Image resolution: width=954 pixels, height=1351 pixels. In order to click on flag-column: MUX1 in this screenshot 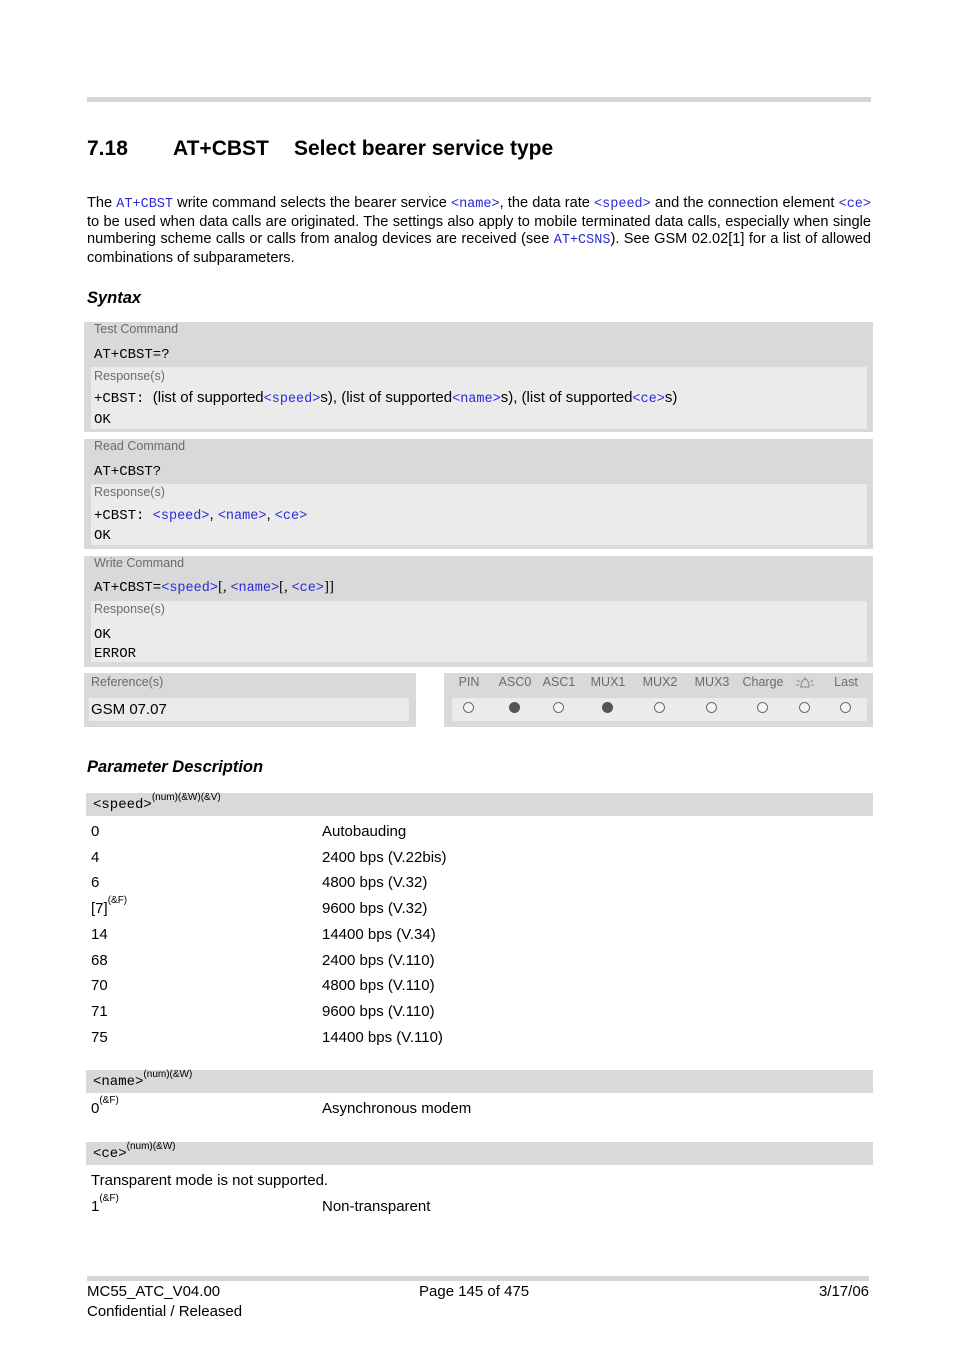, I will do `click(608, 684)`.